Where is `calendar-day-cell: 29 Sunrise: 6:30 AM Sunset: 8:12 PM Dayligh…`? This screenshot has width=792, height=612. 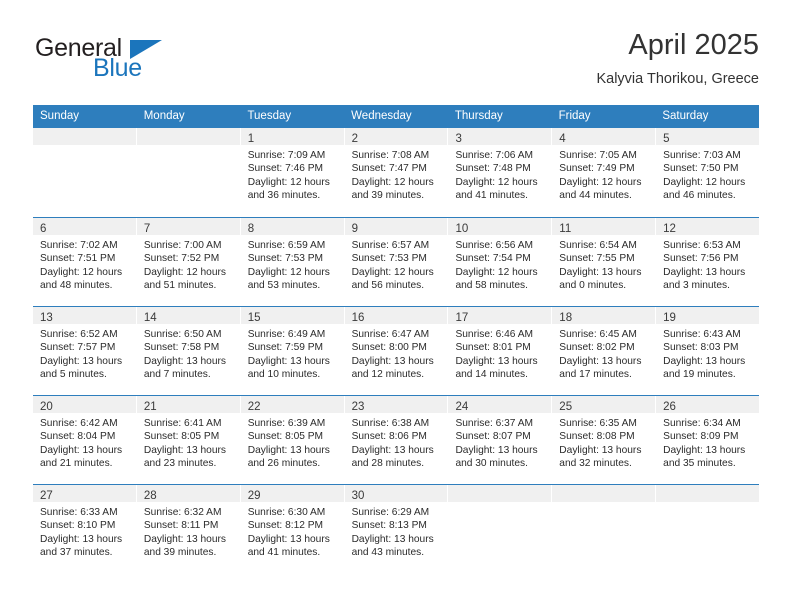 calendar-day-cell: 29 Sunrise: 6:30 AM Sunset: 8:12 PM Dayligh… is located at coordinates (292, 529).